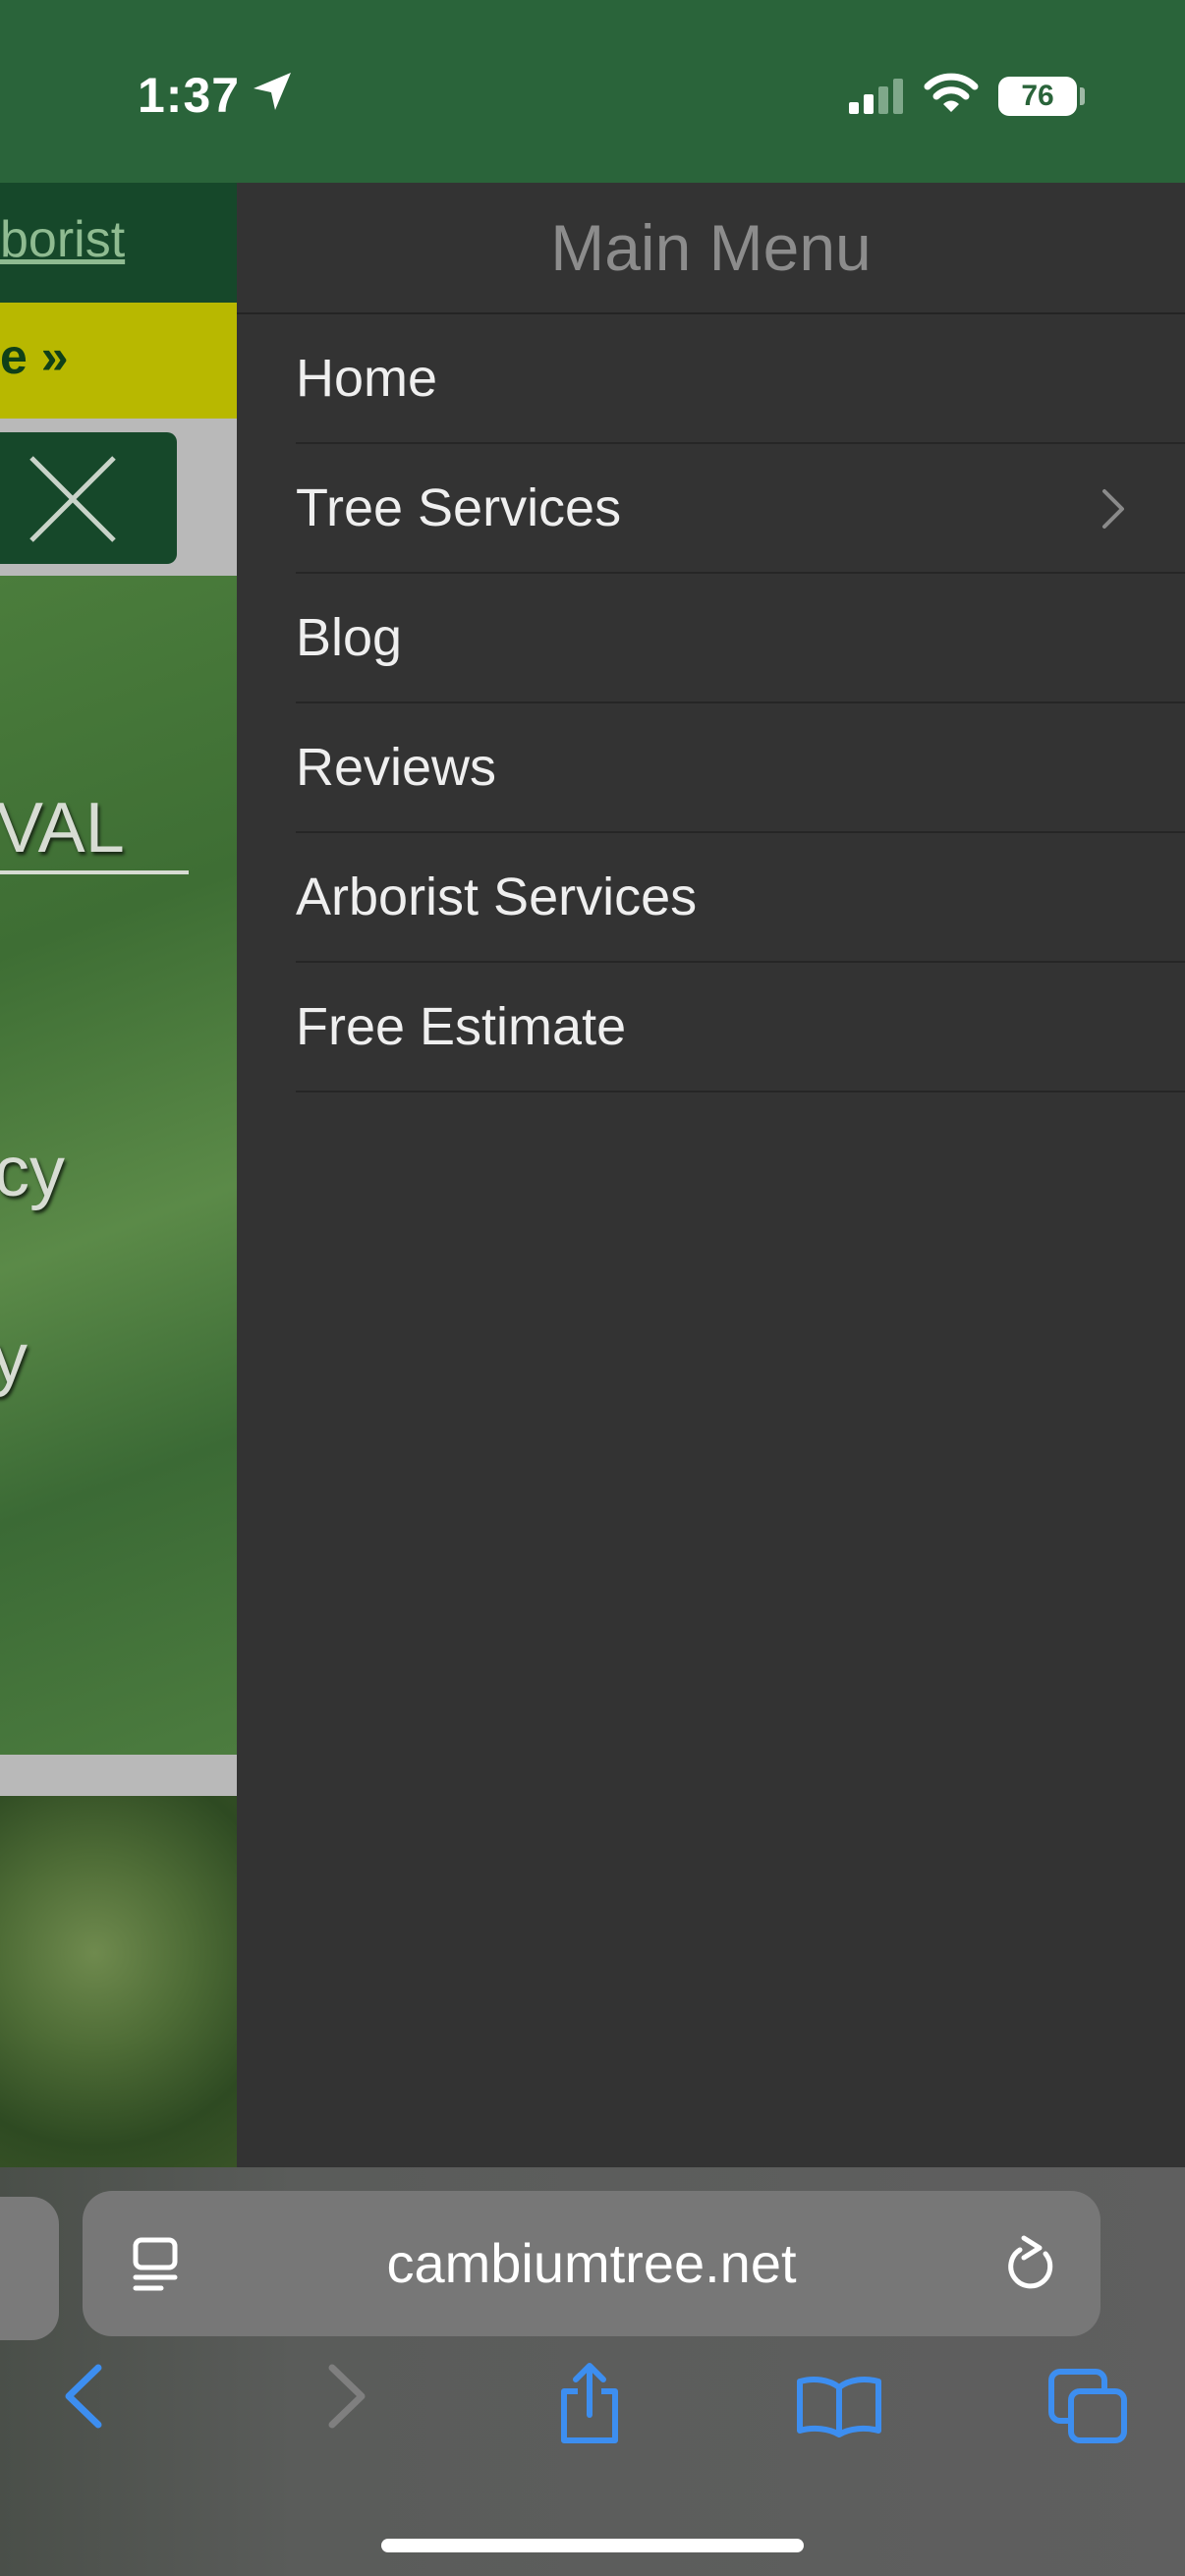  What do you see at coordinates (1088, 2407) in the screenshot?
I see `tabs-icon` at bounding box center [1088, 2407].